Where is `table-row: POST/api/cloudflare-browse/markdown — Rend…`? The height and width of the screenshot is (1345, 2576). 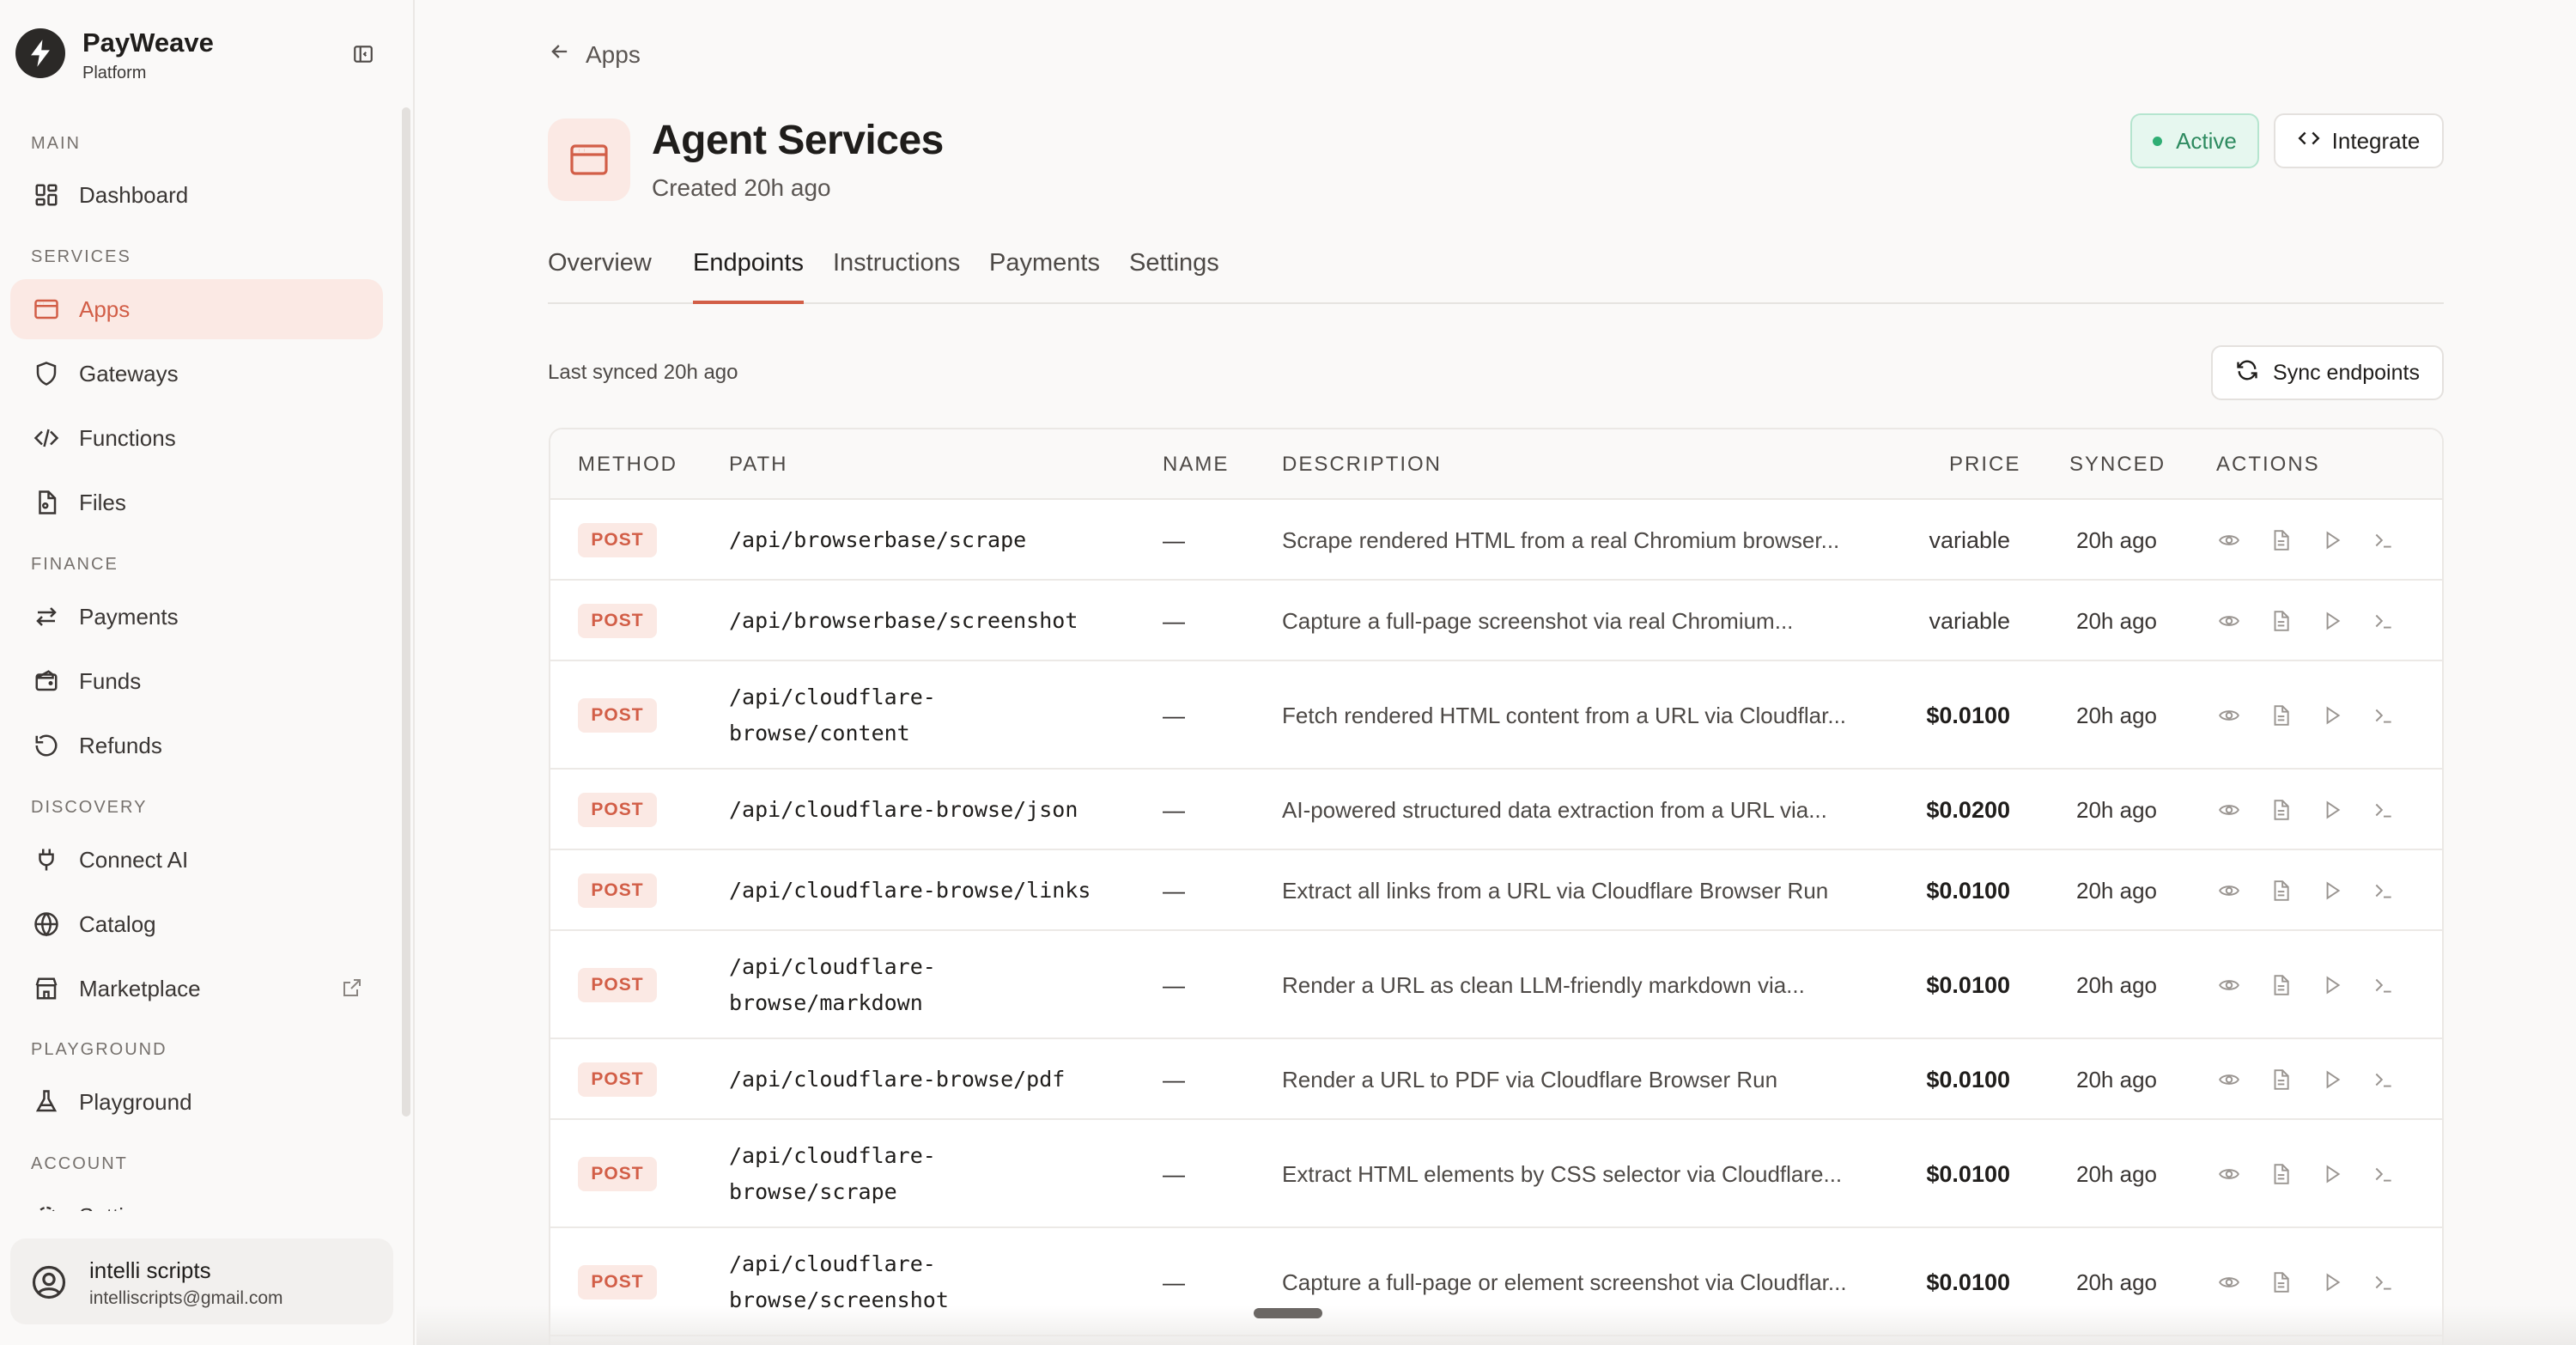 table-row: POST/api/cloudflare-browse/markdown — Rend… is located at coordinates (1496, 985).